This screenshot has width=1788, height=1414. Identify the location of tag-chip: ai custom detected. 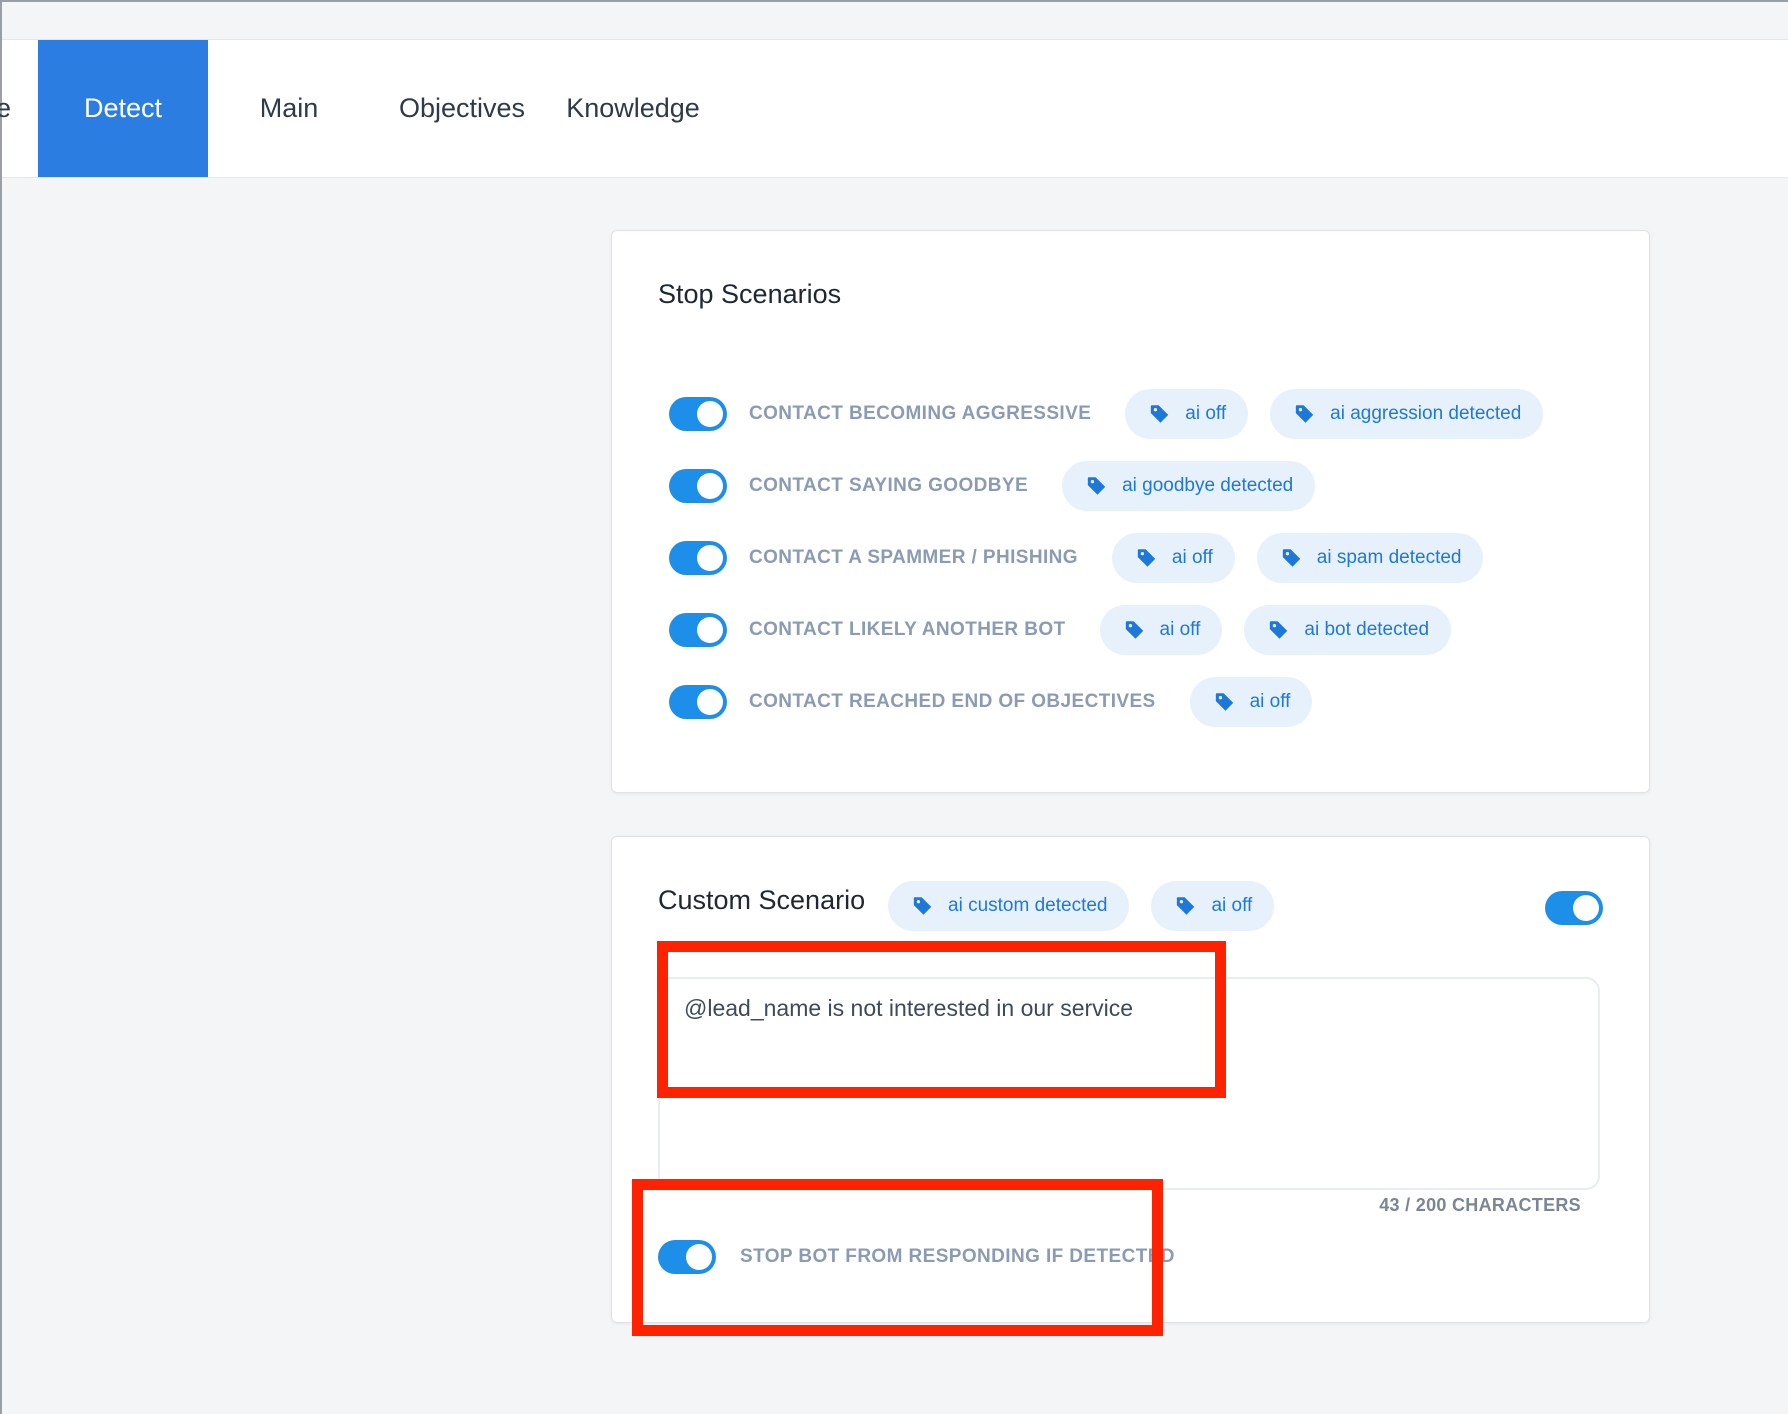
(1009, 906).